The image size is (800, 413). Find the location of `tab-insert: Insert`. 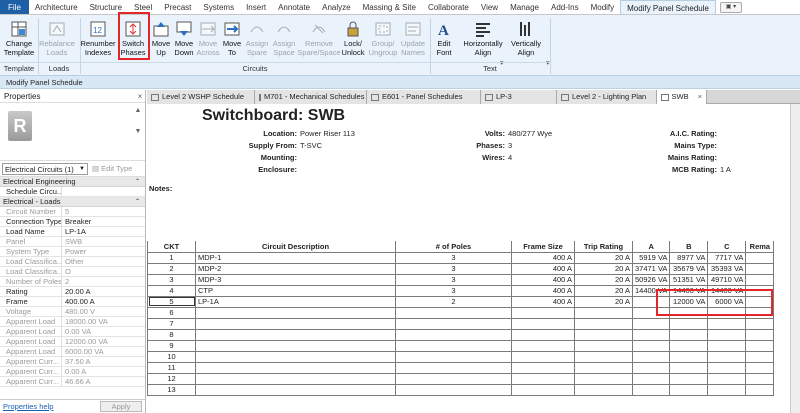

tab-insert: Insert is located at coordinates (256, 7).